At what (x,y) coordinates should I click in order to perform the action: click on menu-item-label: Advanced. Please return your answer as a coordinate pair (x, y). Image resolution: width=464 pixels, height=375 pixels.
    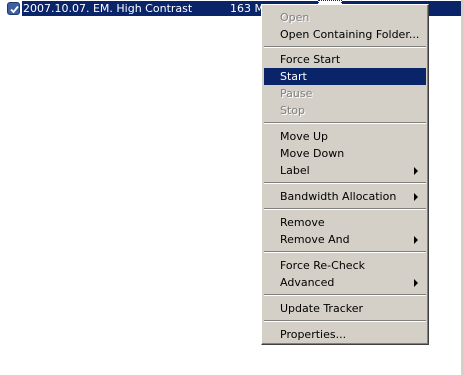
    Looking at the image, I should click on (307, 282).